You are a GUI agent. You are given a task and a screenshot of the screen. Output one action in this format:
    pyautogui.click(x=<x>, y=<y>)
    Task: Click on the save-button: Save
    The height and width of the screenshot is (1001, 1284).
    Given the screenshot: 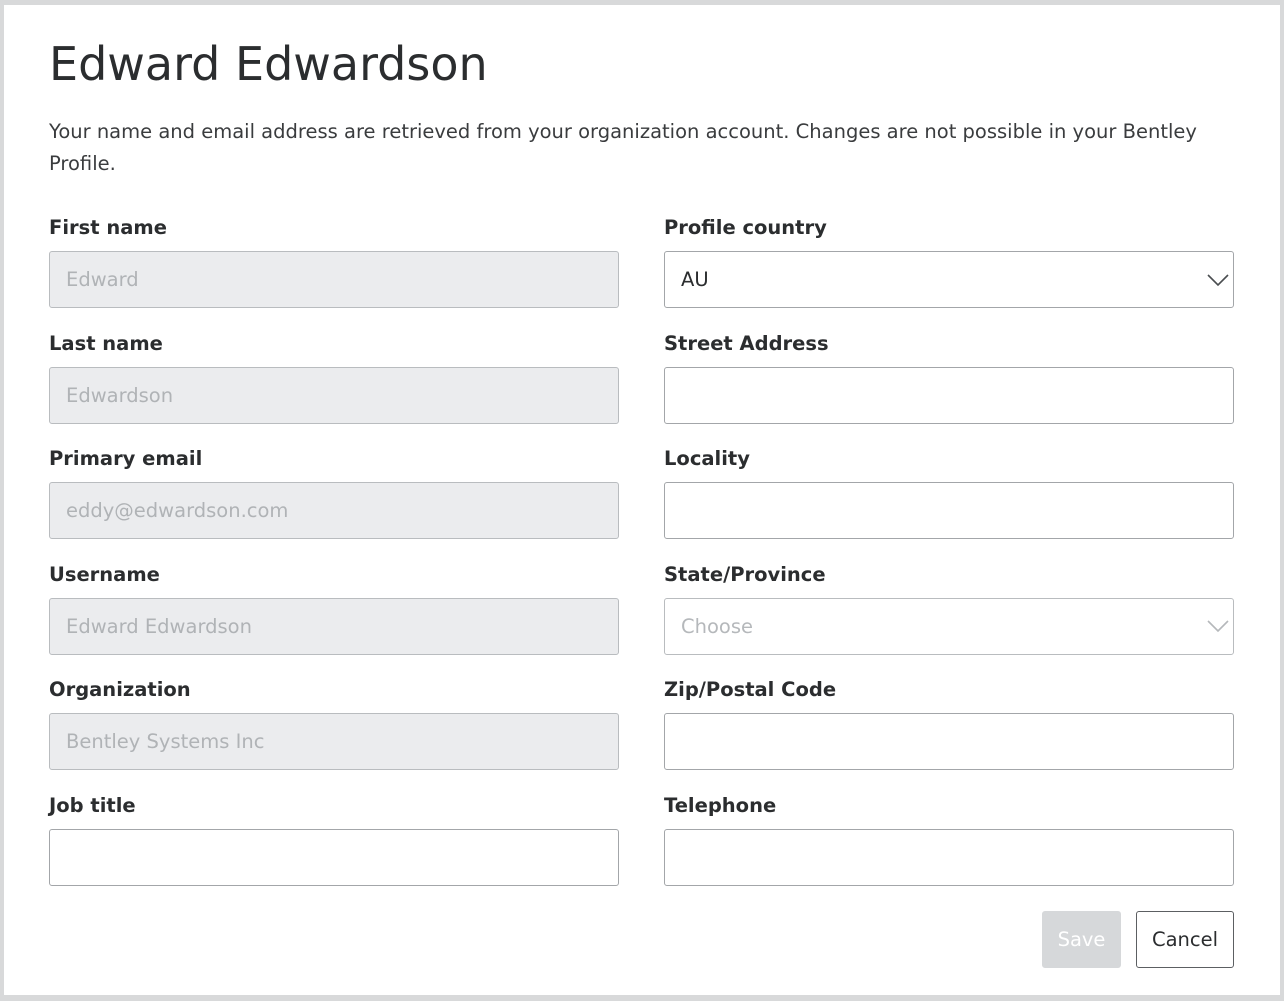 What is the action you would take?
    pyautogui.click(x=1081, y=939)
    